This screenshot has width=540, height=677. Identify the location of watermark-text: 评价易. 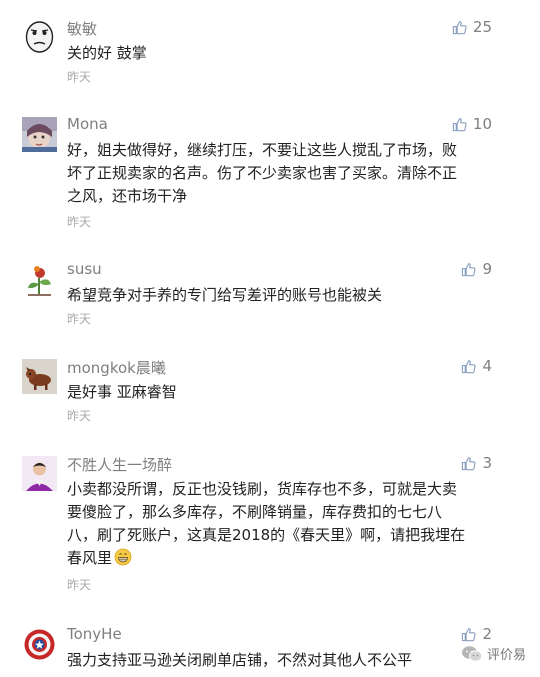
(506, 655).